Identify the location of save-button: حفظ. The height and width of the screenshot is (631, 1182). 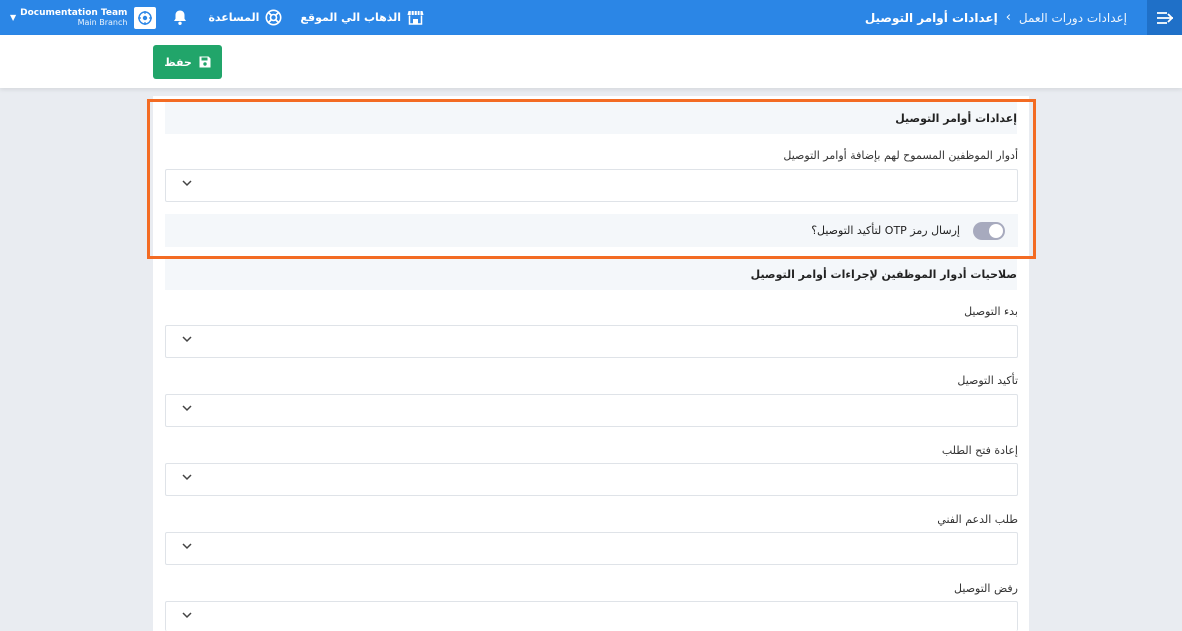
(187, 62).